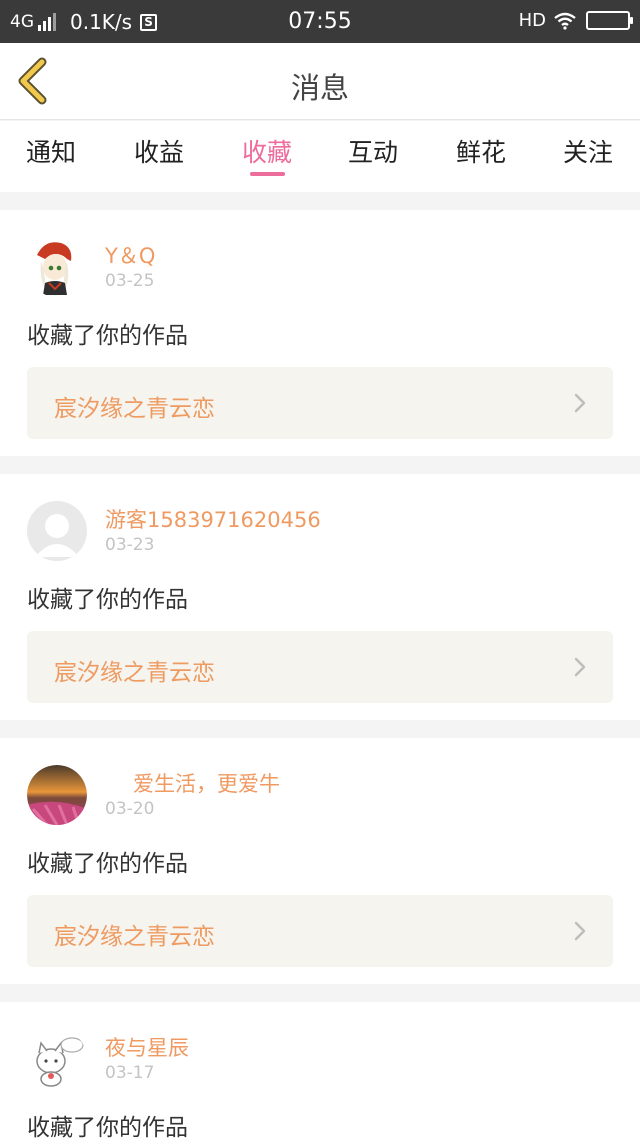  What do you see at coordinates (373, 151) in the screenshot?
I see `tab-interactions: 互动` at bounding box center [373, 151].